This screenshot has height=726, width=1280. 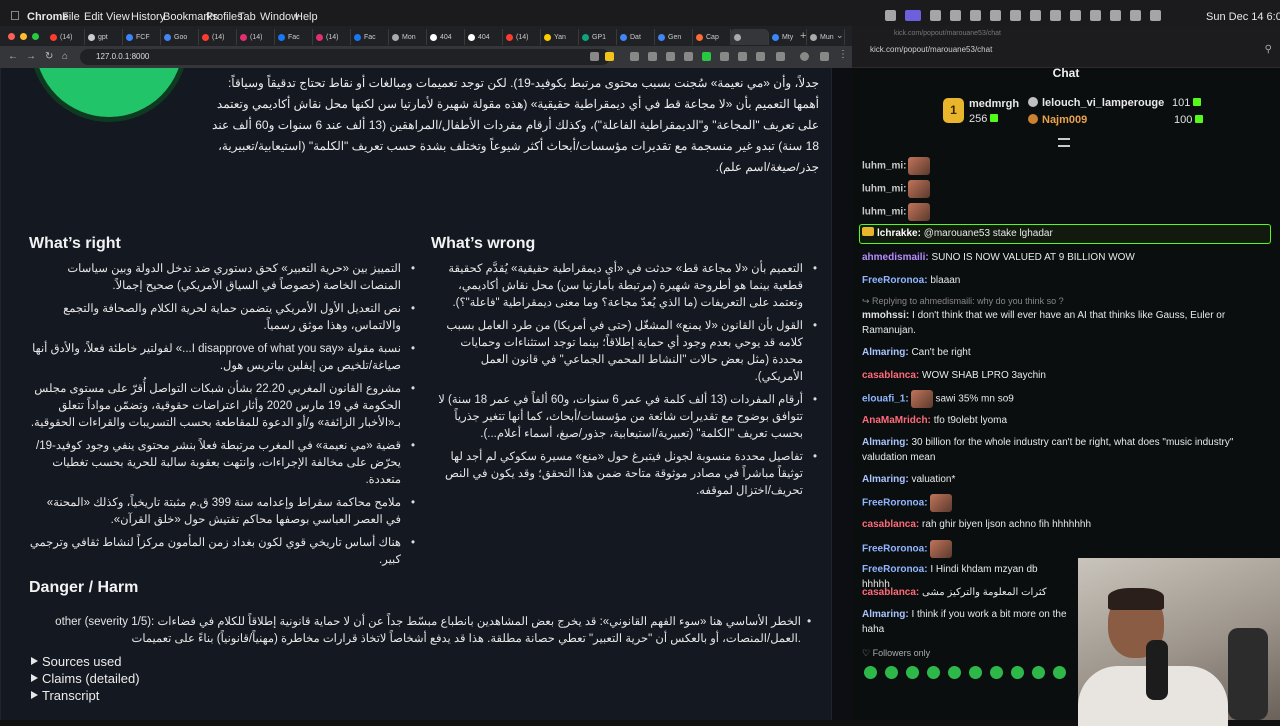 I want to click on maximize-window-icon, so click(x=35, y=36).